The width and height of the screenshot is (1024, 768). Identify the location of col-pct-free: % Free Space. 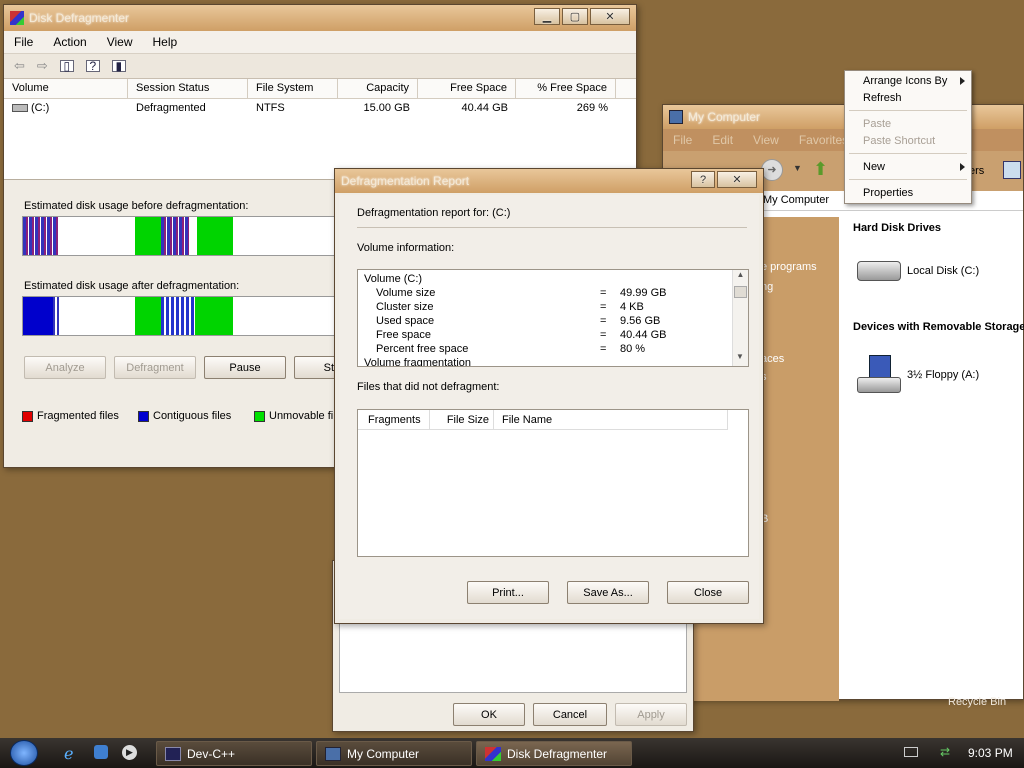
(566, 88).